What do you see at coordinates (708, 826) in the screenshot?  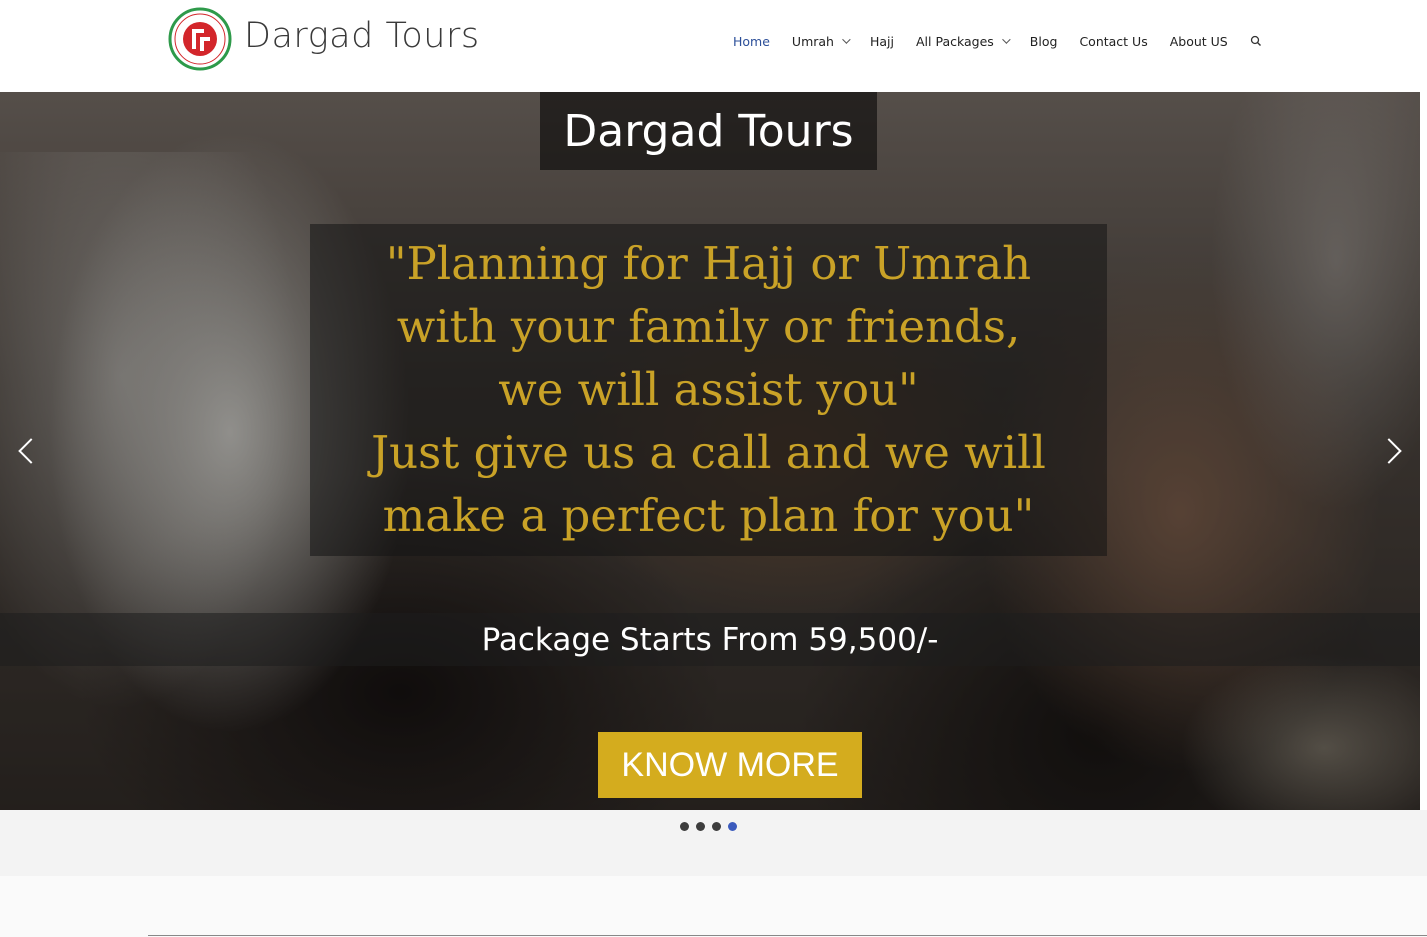 I see `slider-pagination` at bounding box center [708, 826].